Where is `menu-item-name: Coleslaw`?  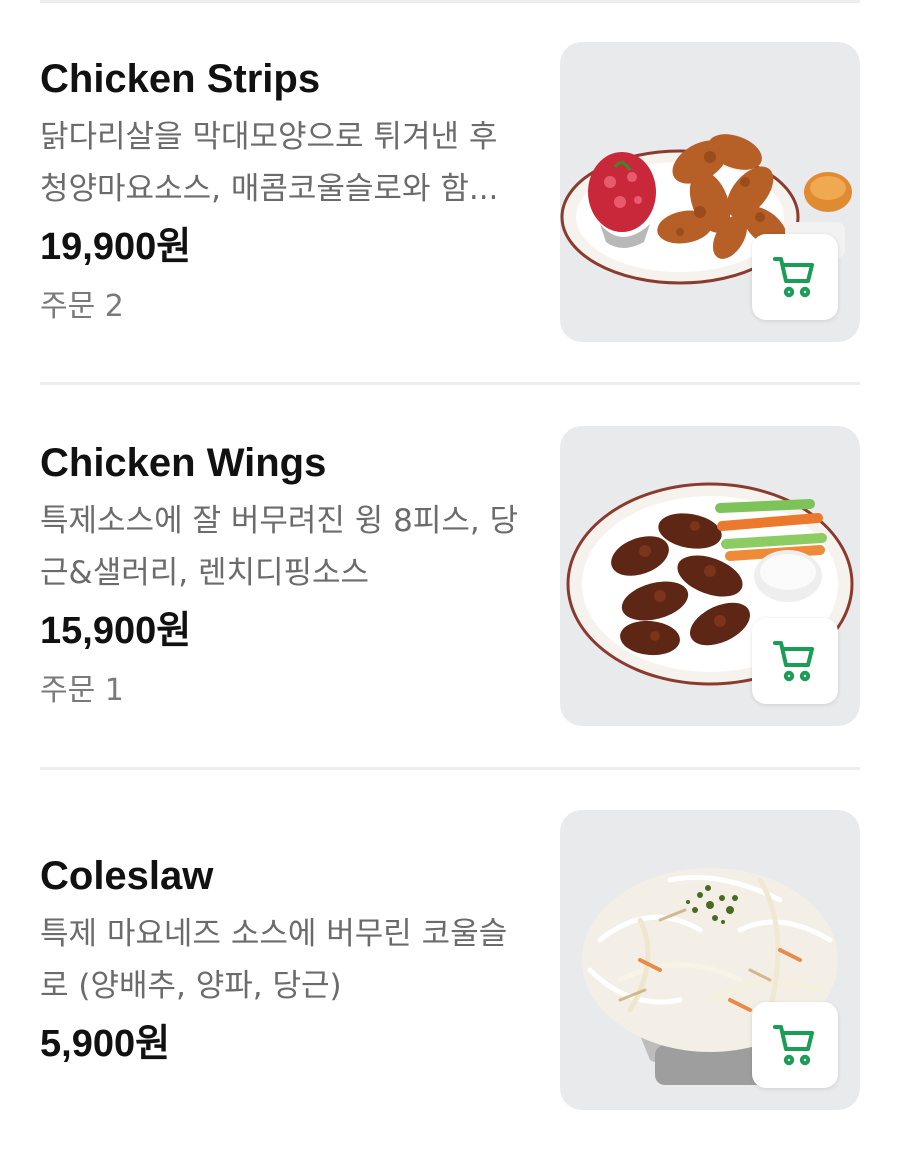 menu-item-name: Coleslaw is located at coordinates (127, 876).